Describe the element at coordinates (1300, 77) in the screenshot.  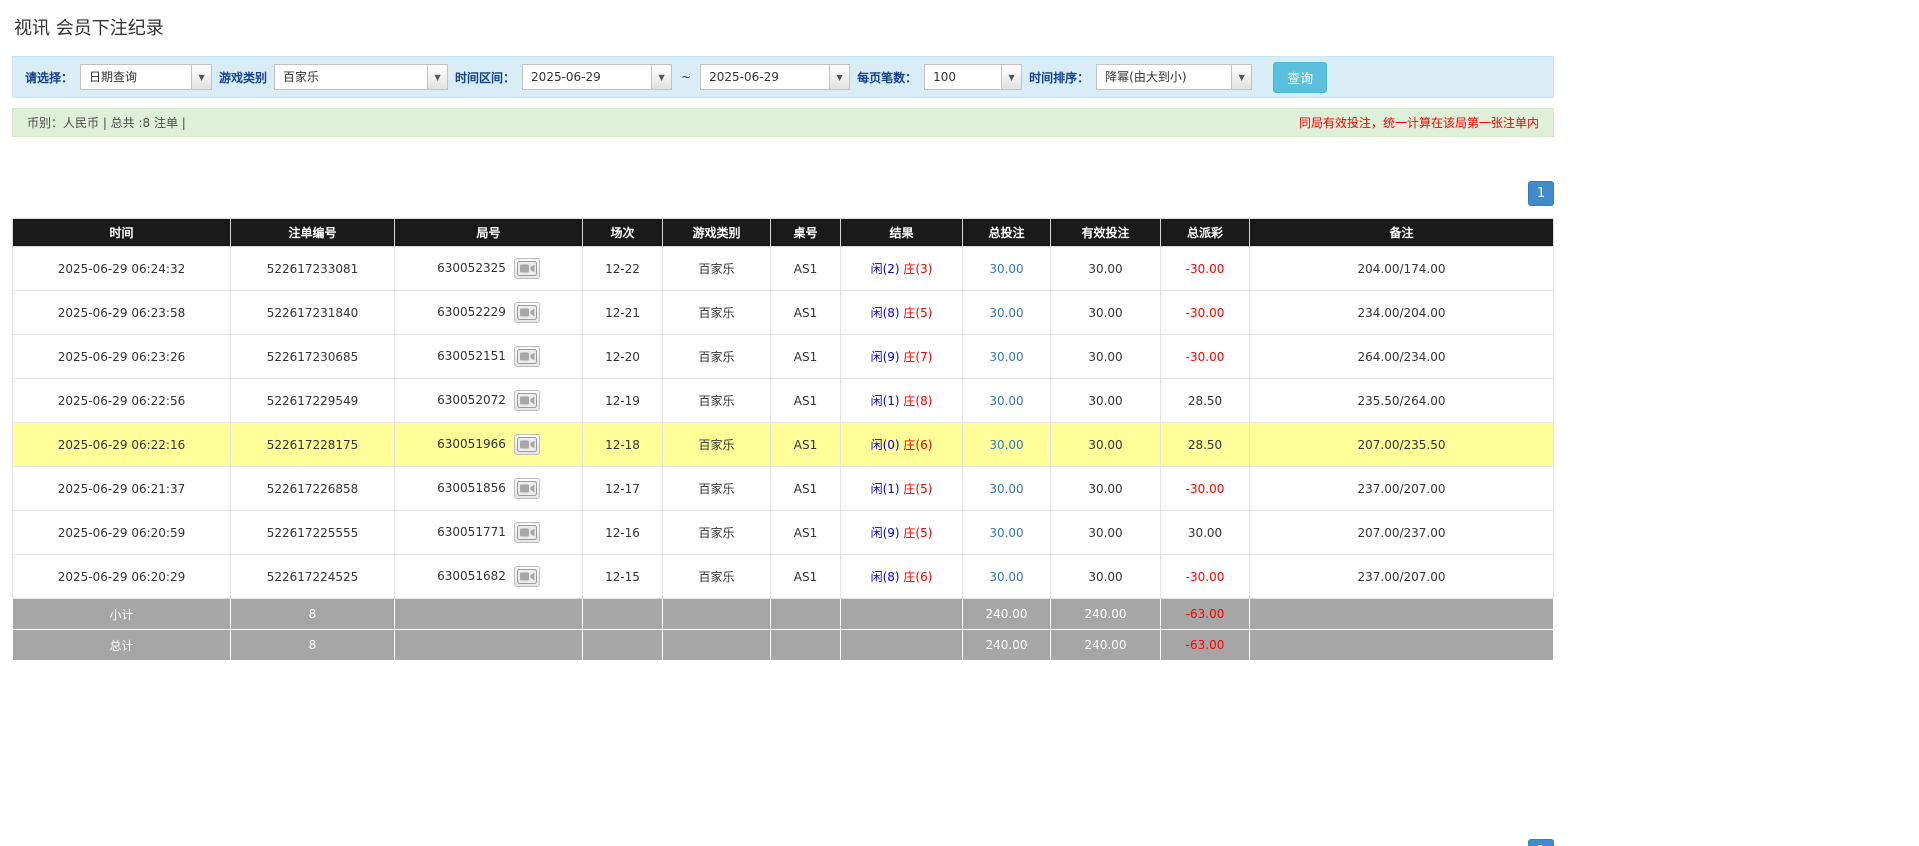
I see `search-button: 查询` at that location.